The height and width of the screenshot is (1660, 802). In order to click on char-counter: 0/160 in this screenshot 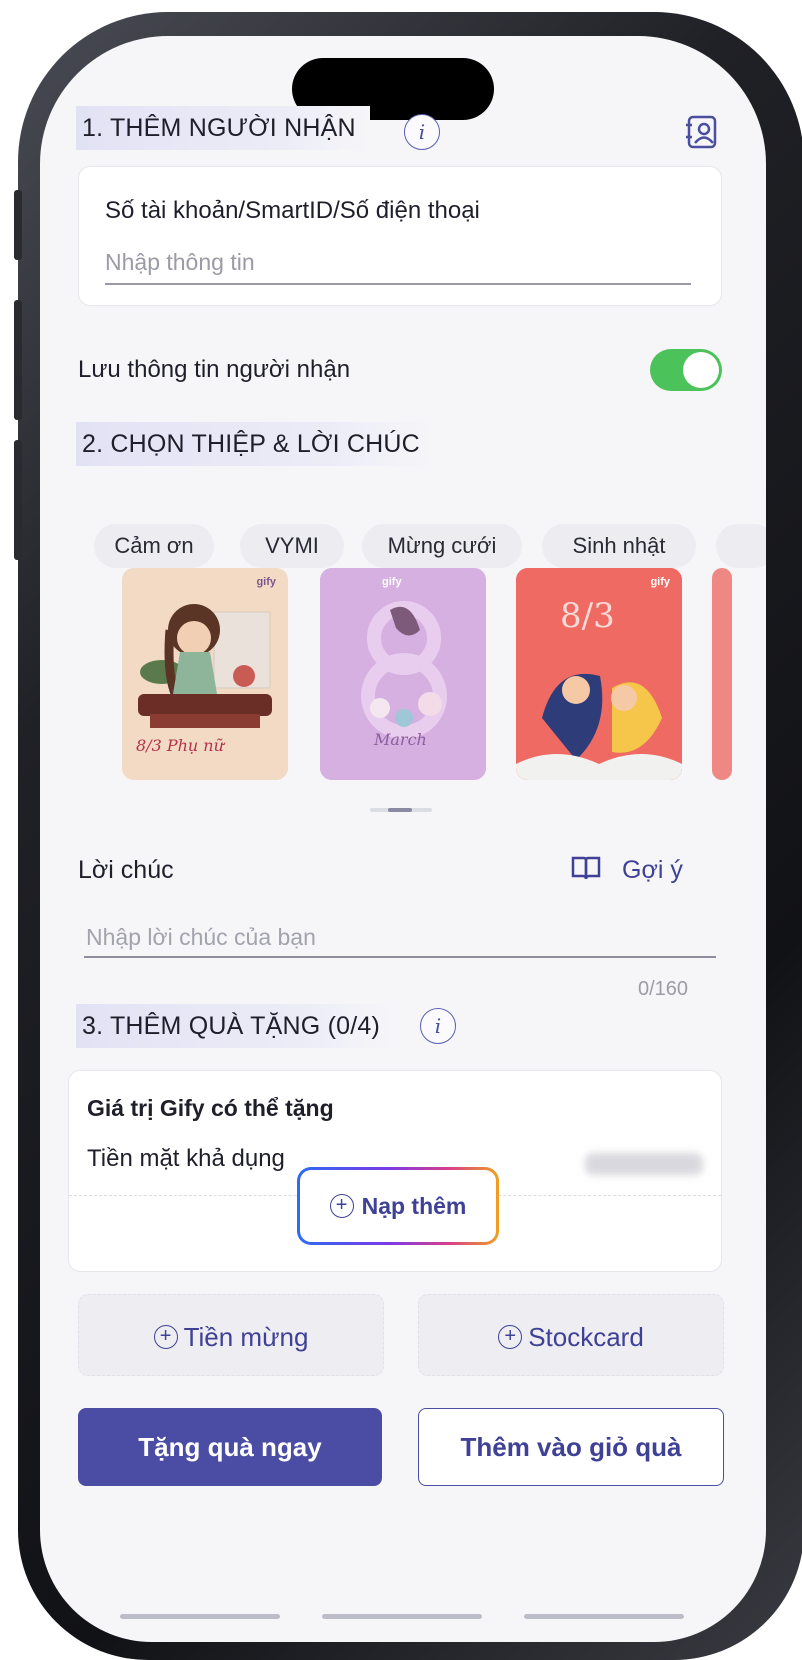, I will do `click(663, 989)`.